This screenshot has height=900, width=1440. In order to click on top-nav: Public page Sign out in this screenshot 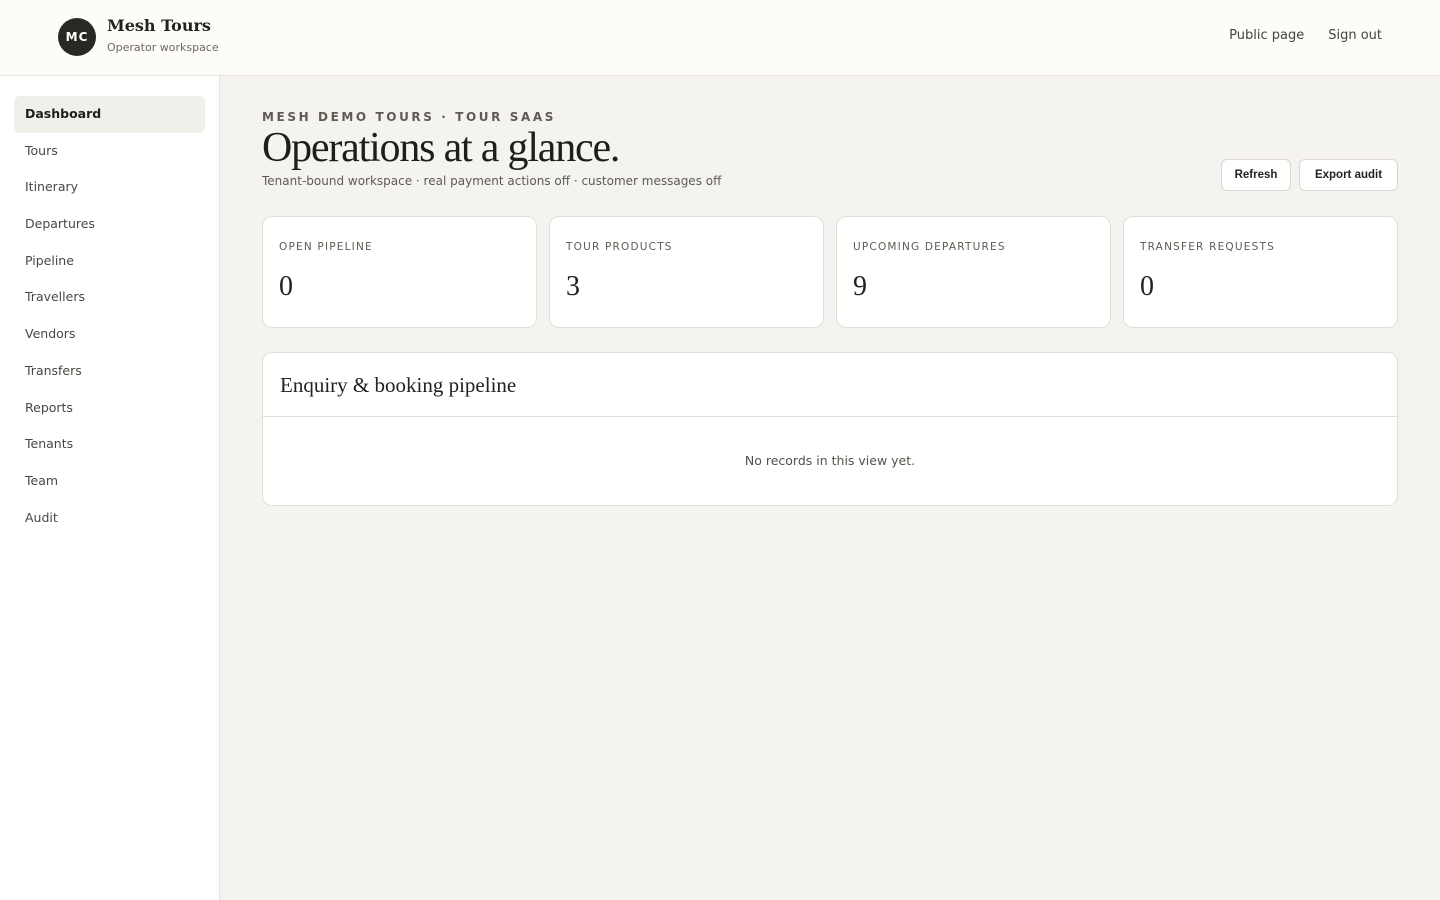, I will do `click(1305, 35)`.